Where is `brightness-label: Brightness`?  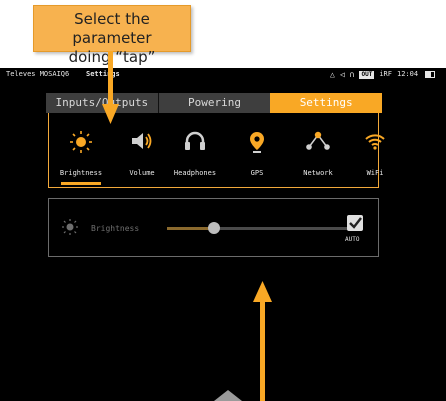 brightness-label: Brightness is located at coordinates (115, 228).